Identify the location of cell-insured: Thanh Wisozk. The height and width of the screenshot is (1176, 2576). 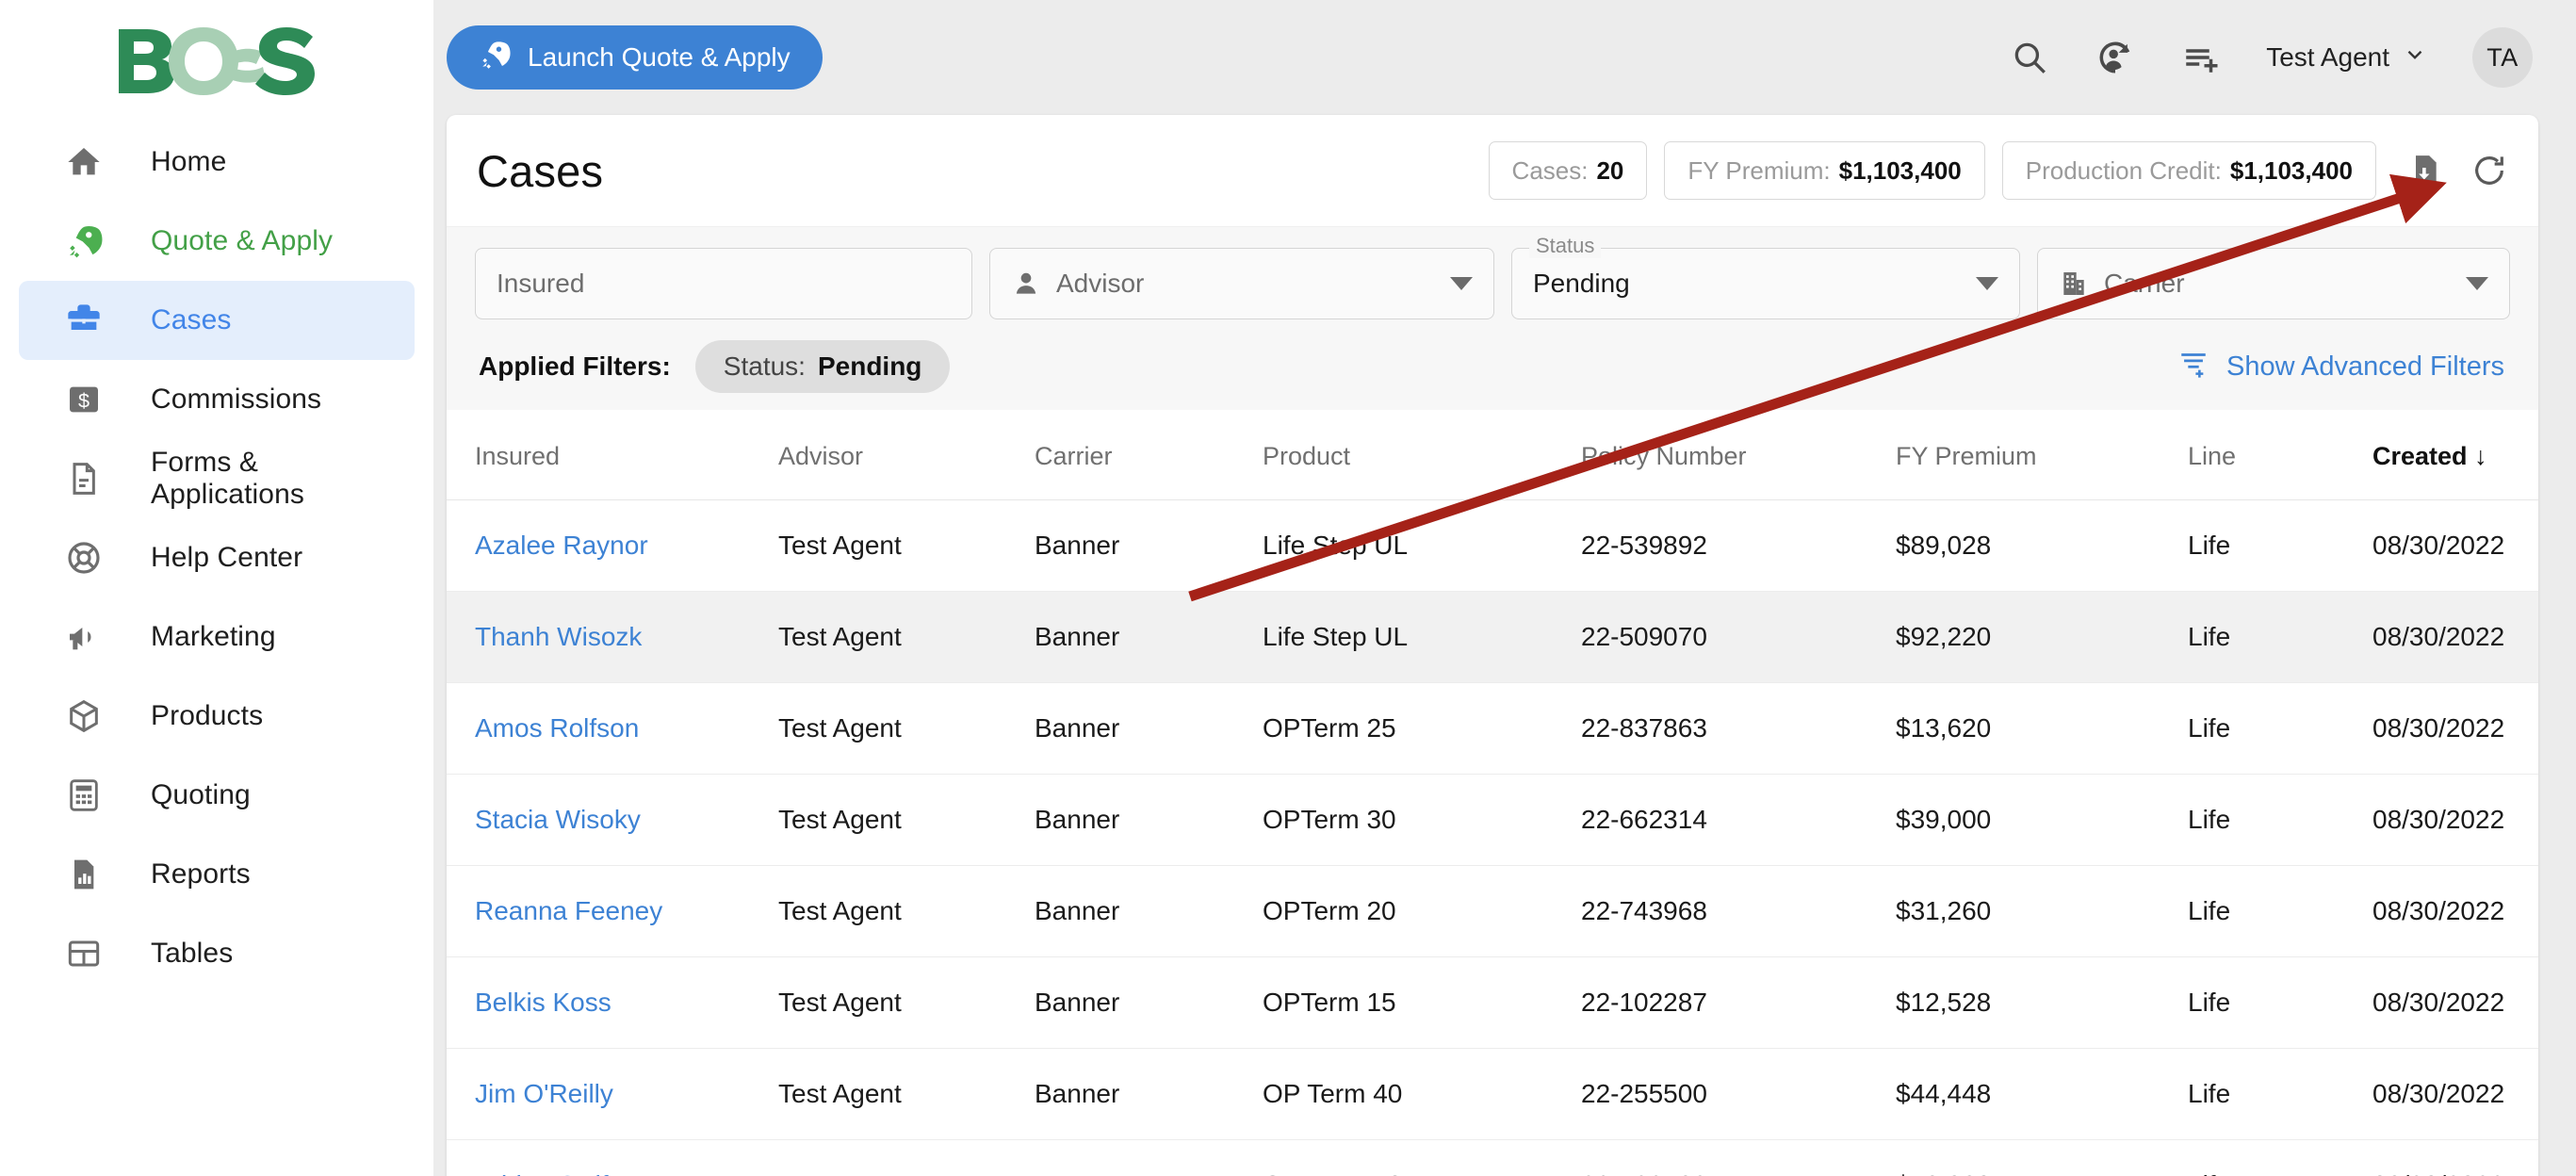
(612, 637).